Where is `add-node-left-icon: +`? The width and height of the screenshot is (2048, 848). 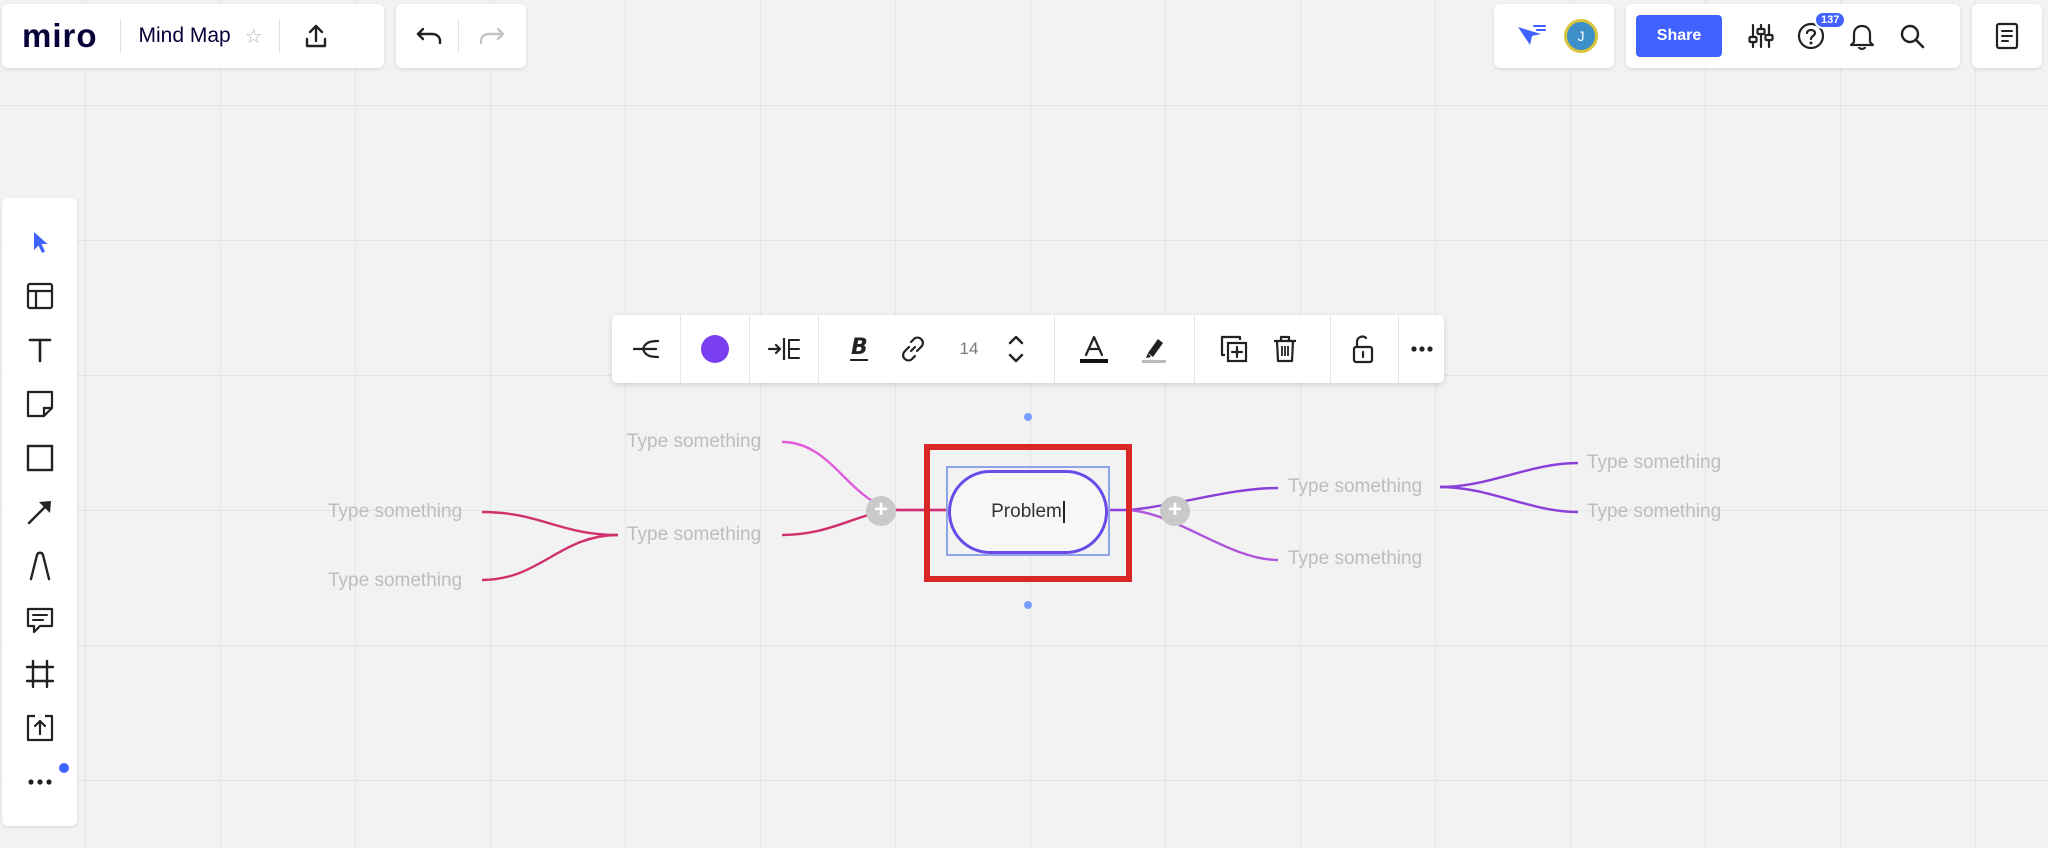 add-node-left-icon: + is located at coordinates (881, 511).